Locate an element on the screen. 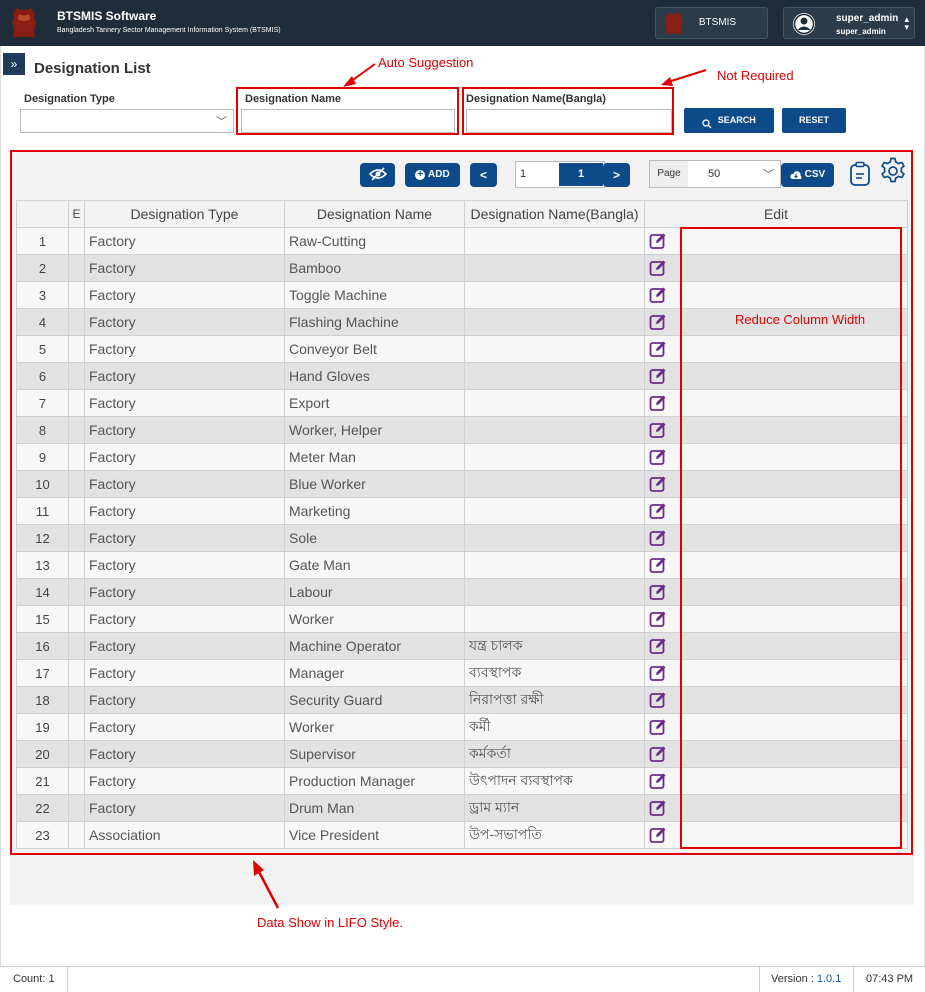 This screenshot has height=992, width=925. version-label: Version : is located at coordinates (794, 979).